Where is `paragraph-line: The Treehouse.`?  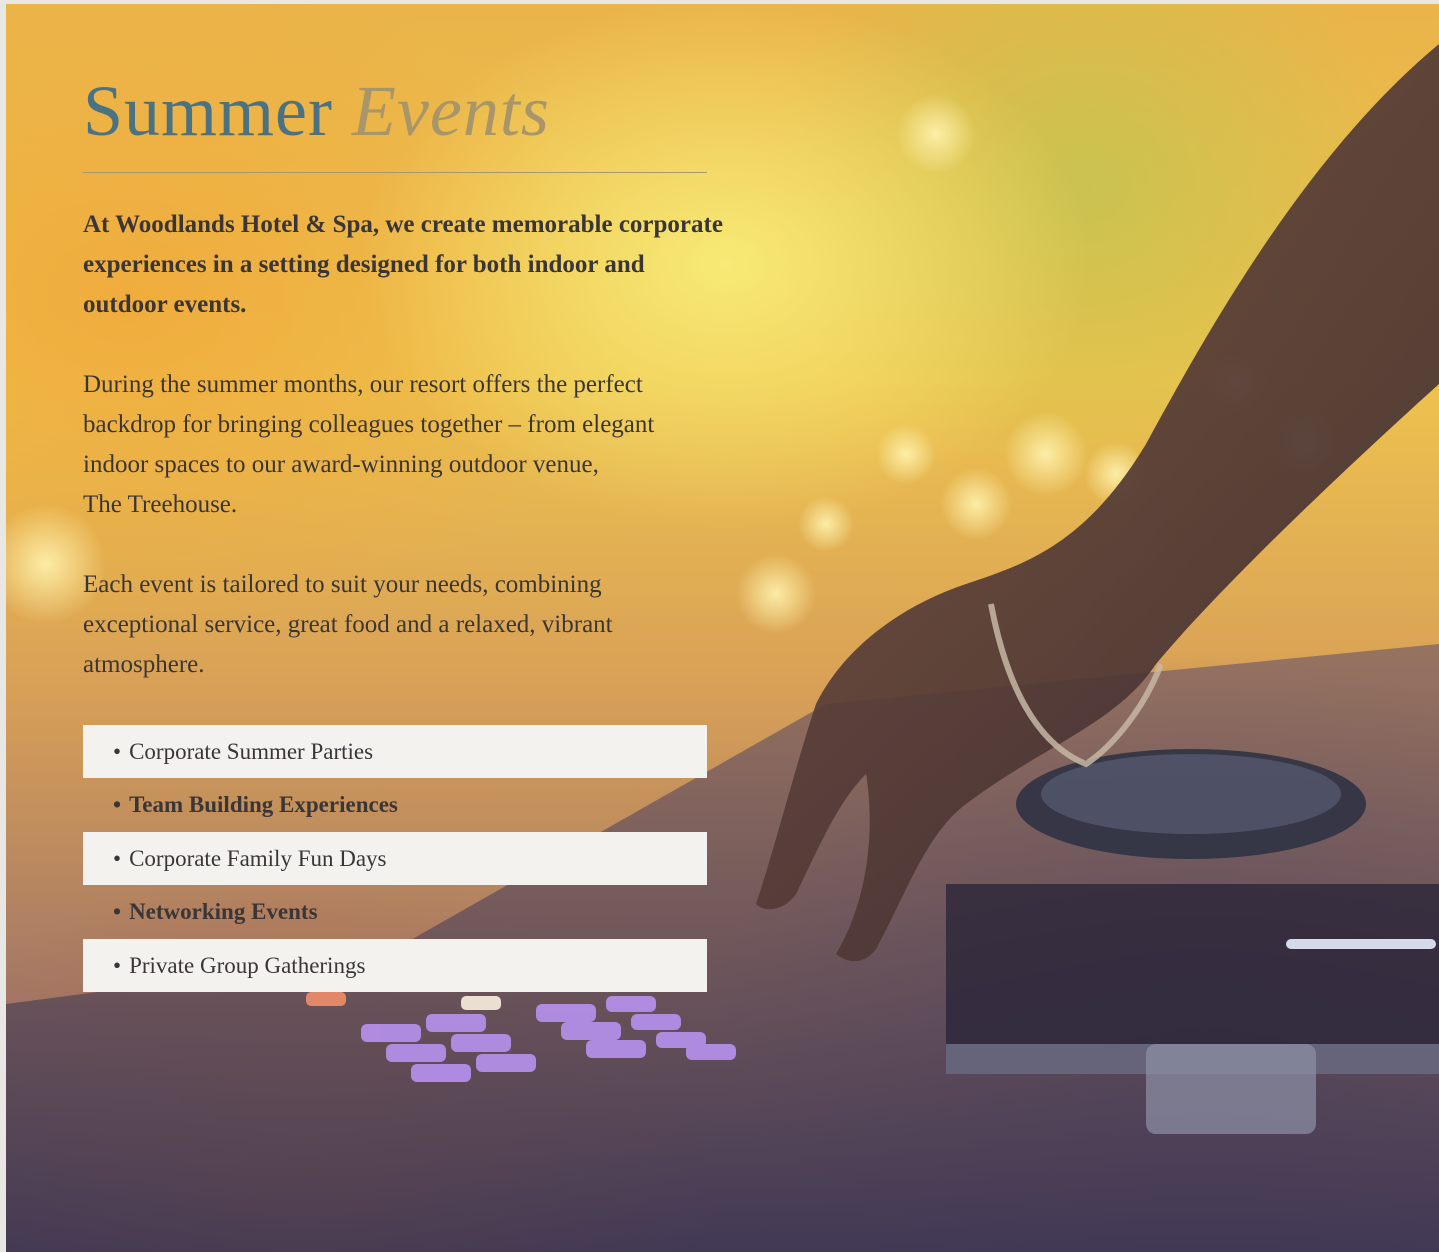 paragraph-line: The Treehouse. is located at coordinates (160, 504).